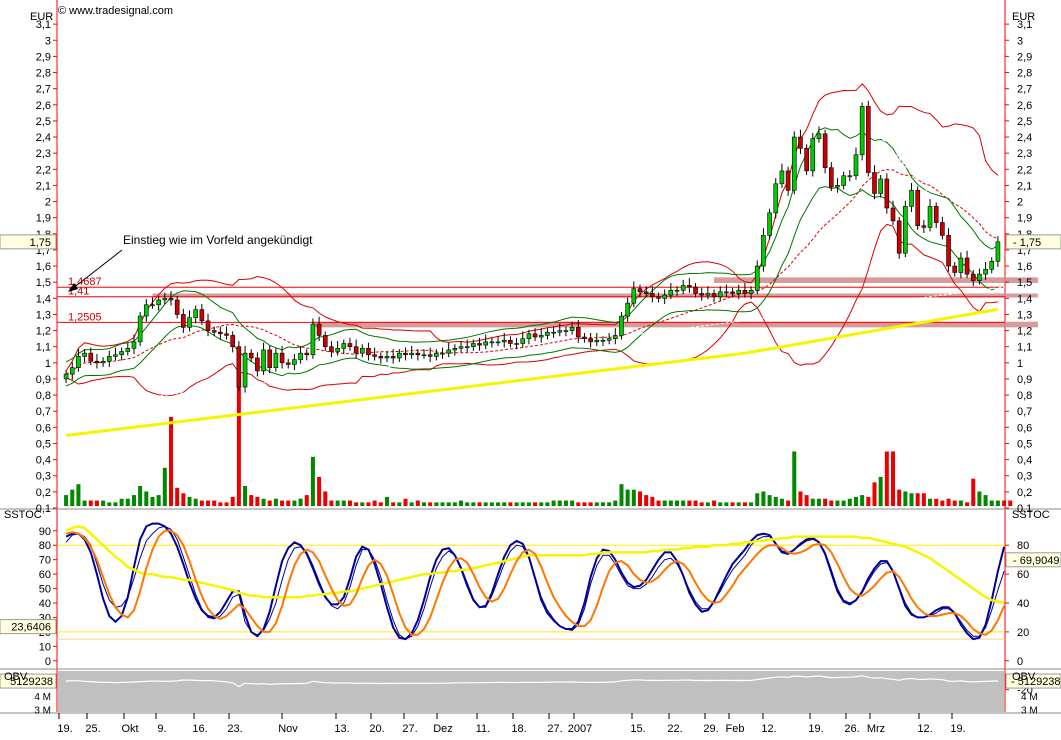 This screenshot has height=740, width=1061. I want to click on x-tick-label: 23., so click(234, 729).